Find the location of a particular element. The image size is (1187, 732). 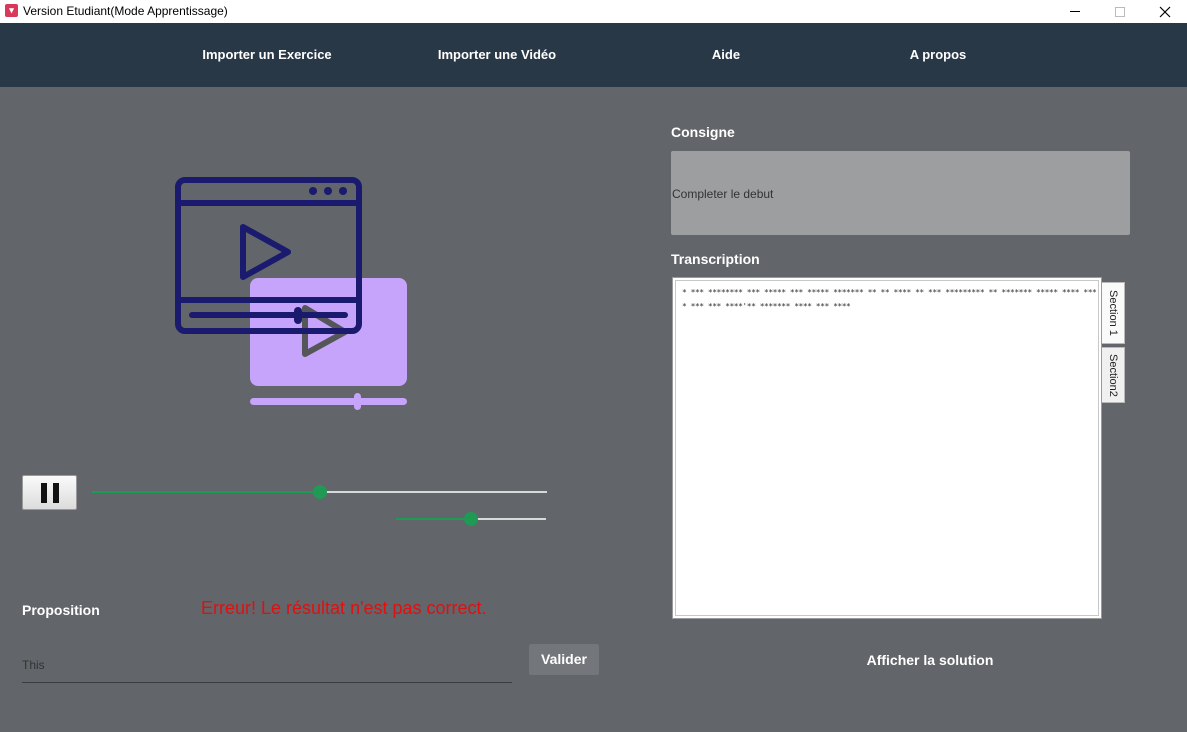

progress-slider-fill is located at coordinates (206, 492).